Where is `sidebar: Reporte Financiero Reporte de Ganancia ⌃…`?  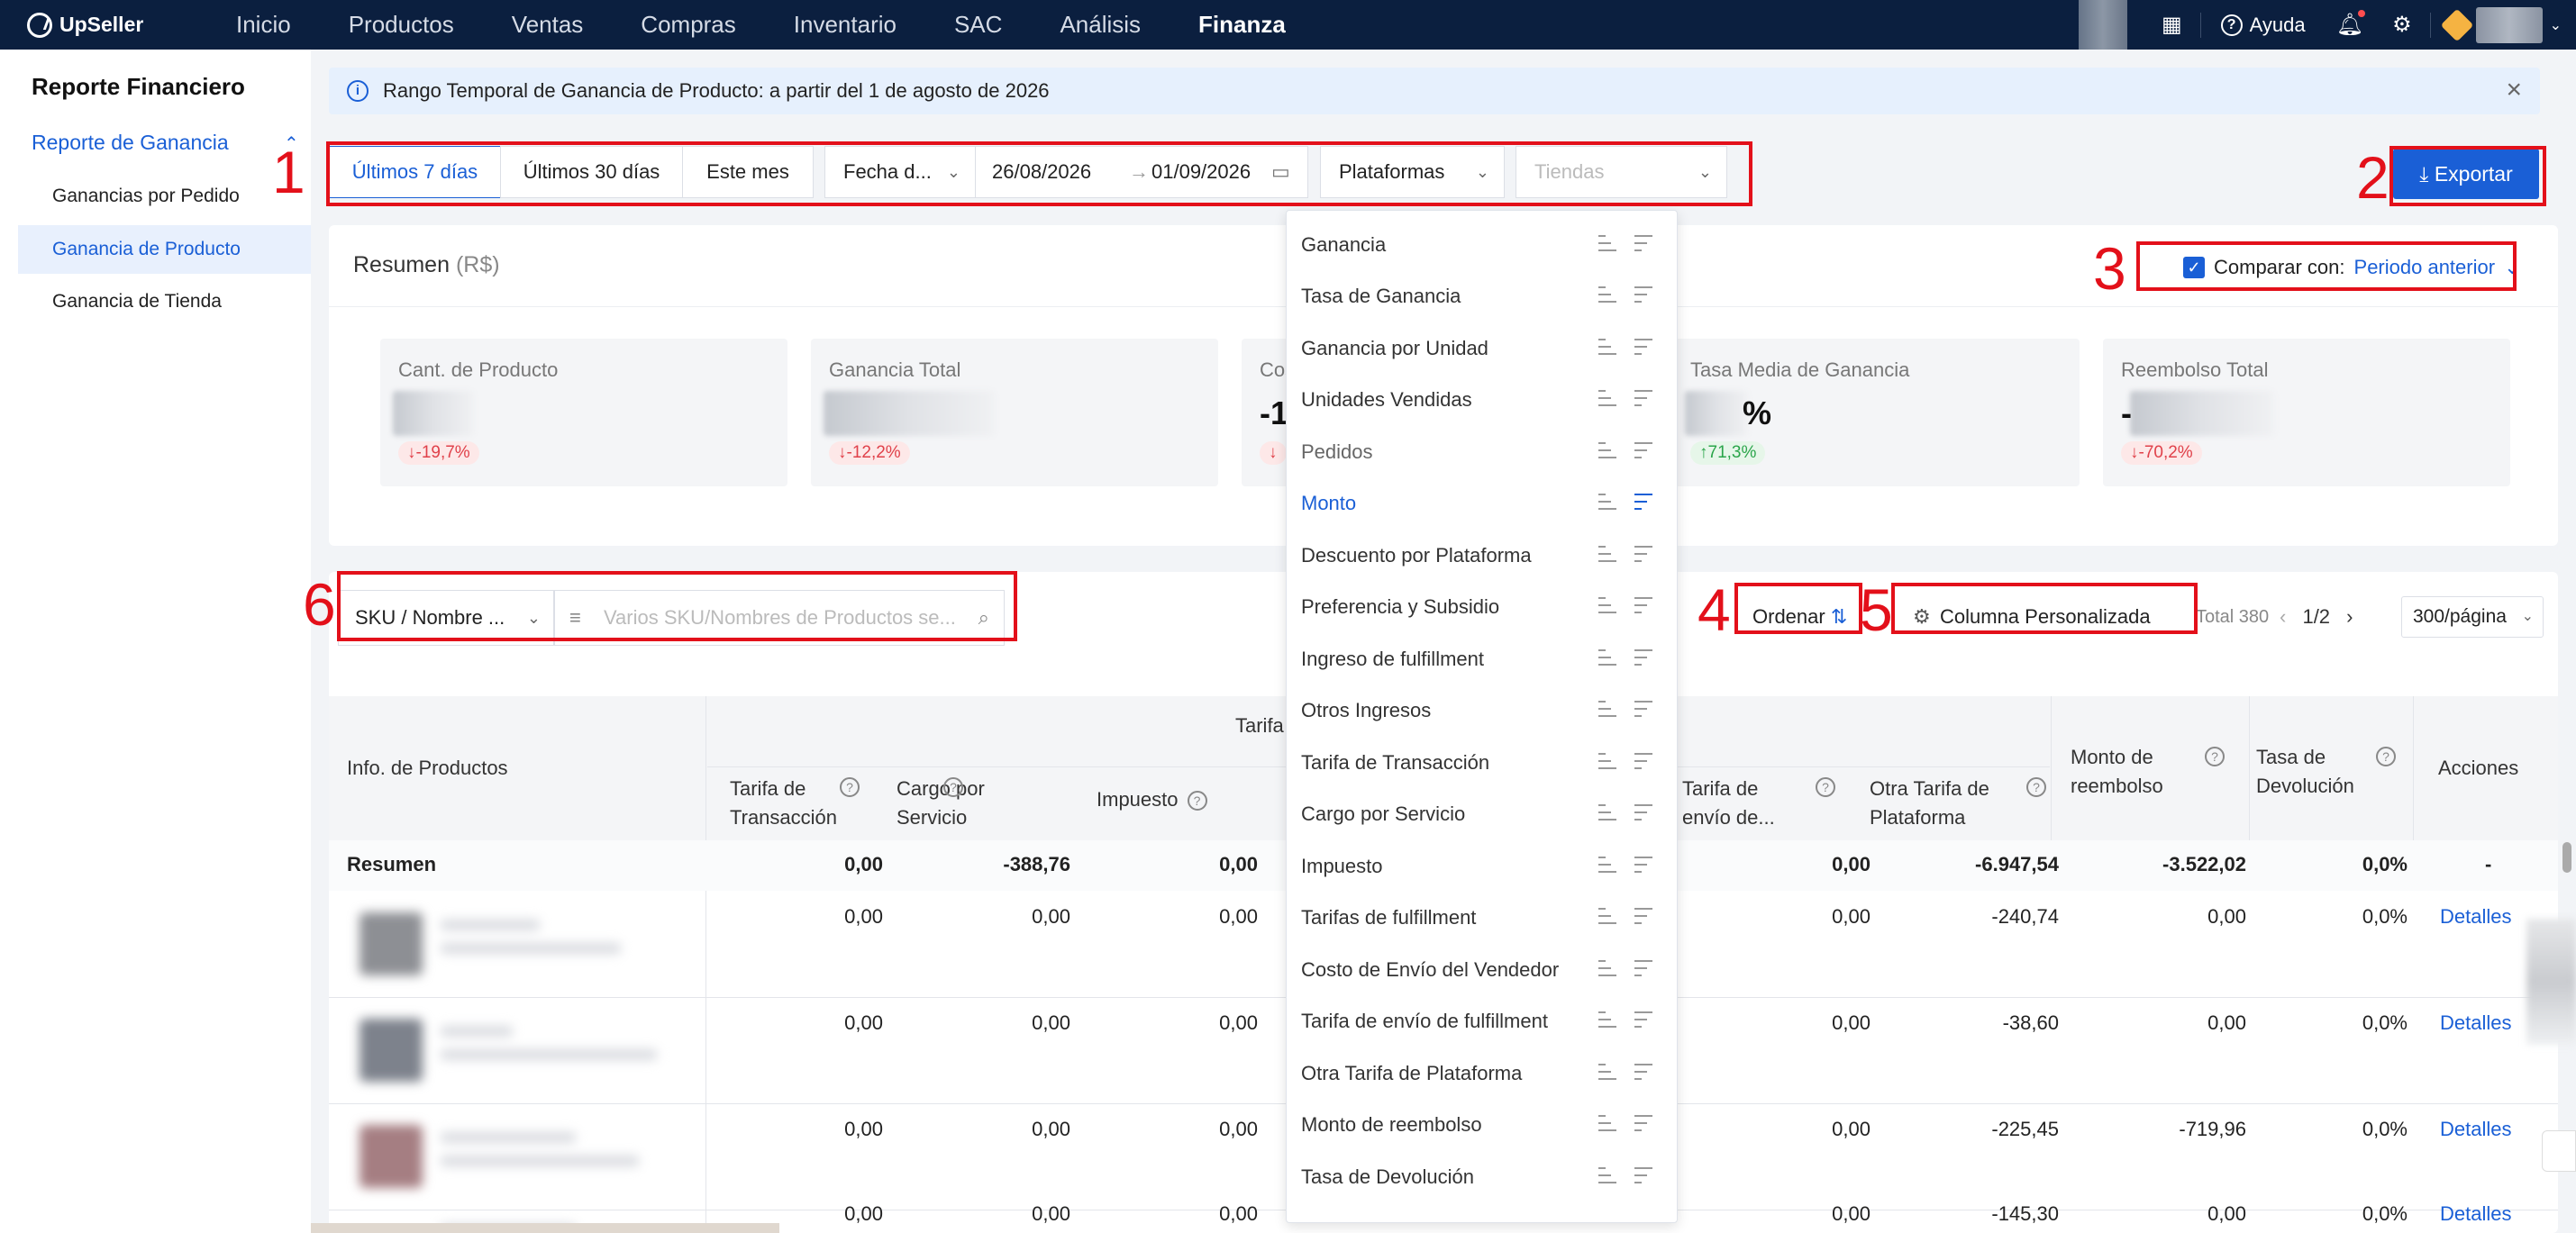
sidebar: Reporte Financiero Reporte de Ganancia ⌃… is located at coordinates (155, 641).